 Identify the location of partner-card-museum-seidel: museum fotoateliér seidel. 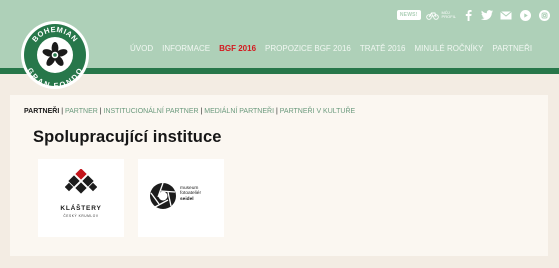
(181, 198).